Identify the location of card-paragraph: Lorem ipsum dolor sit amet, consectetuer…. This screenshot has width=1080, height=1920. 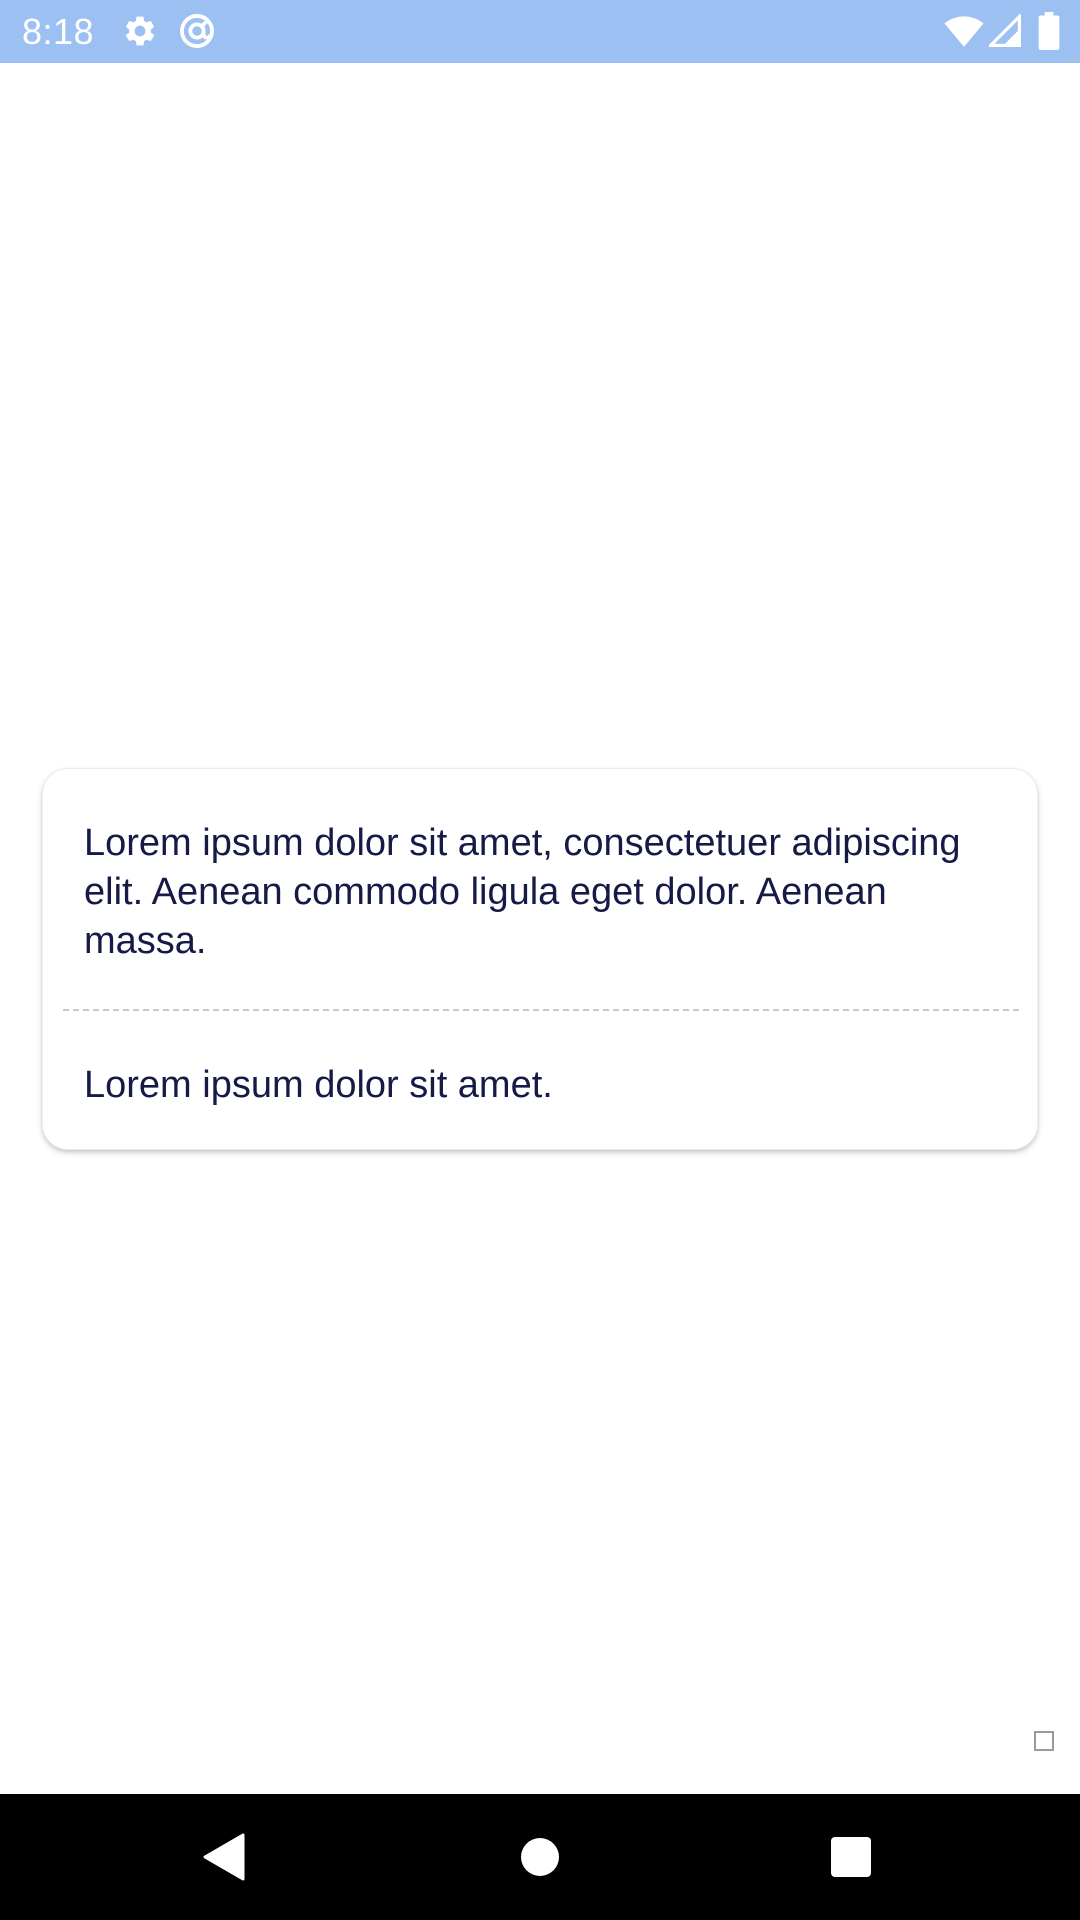
(522, 892).